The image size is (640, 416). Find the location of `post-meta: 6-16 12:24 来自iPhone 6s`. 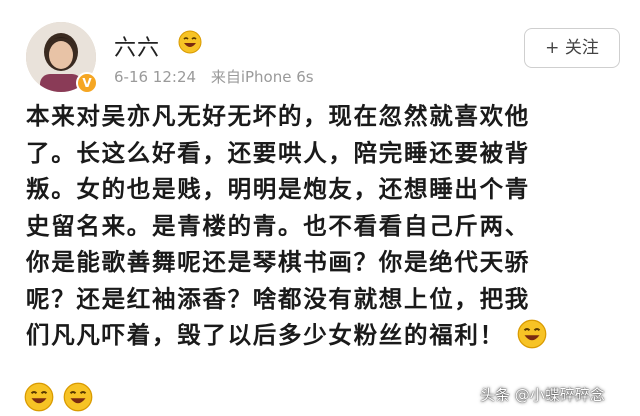

post-meta: 6-16 12:24 来自iPhone 6s is located at coordinates (219, 76).